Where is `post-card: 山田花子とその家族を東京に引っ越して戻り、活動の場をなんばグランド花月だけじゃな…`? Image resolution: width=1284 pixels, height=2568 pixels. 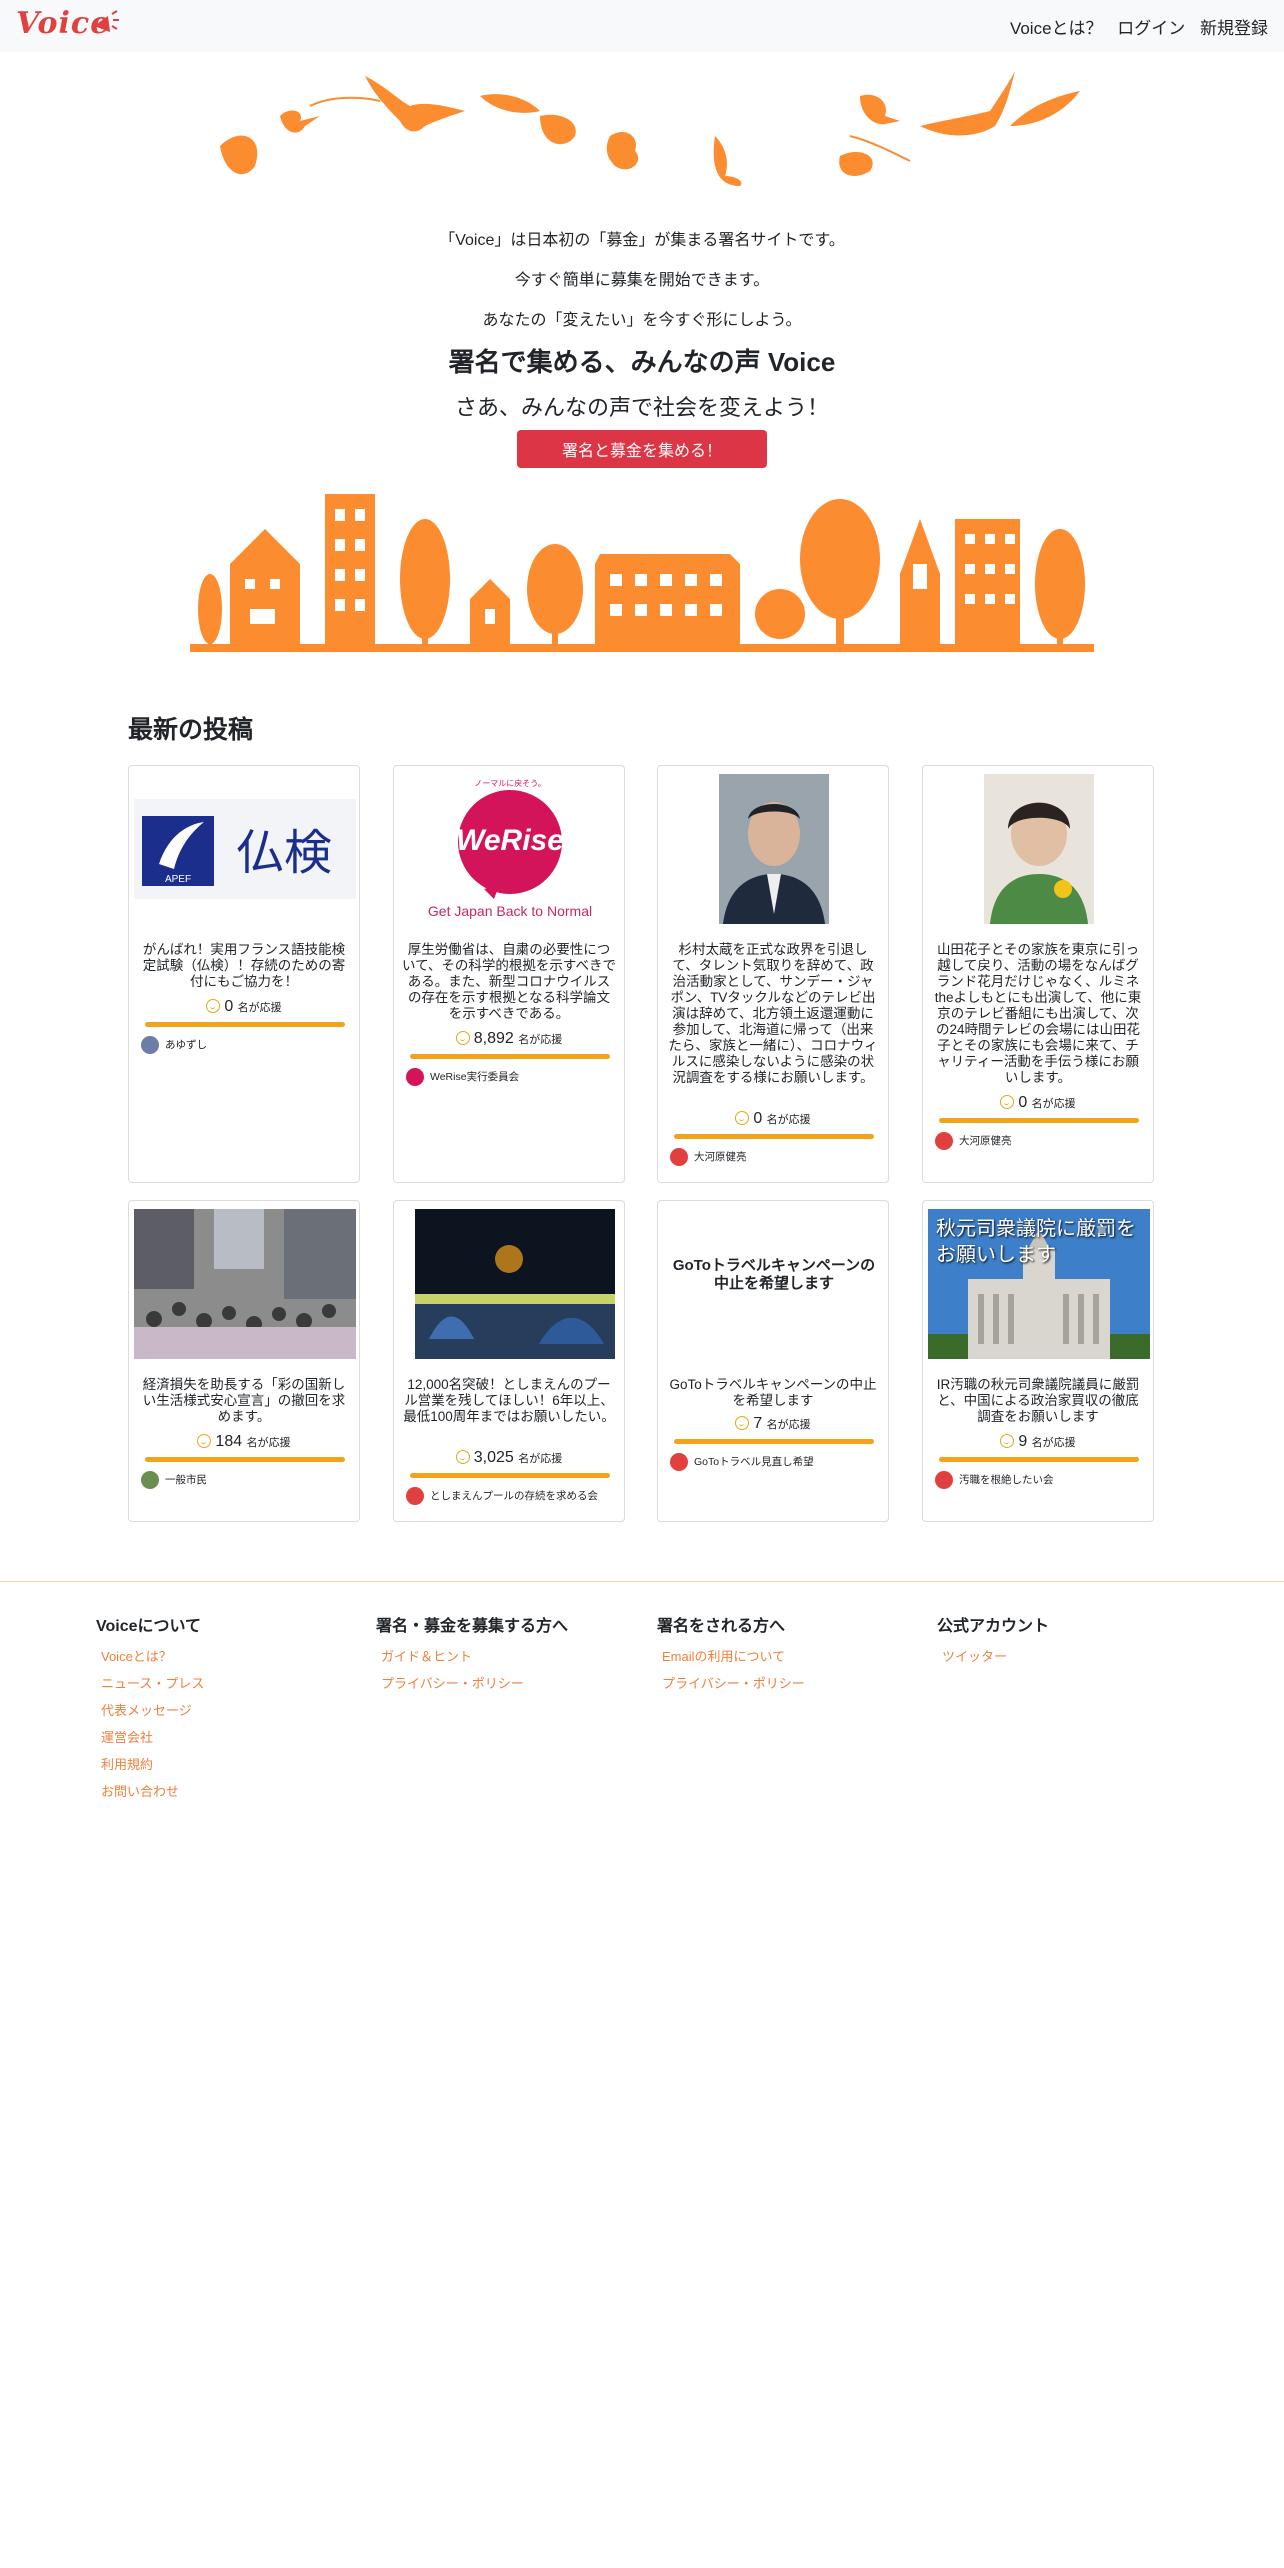 post-card: 山田花子とその家族を東京に引っ越して戻り、活動の場をなんばグランド花月だけじゃな… is located at coordinates (1038, 974).